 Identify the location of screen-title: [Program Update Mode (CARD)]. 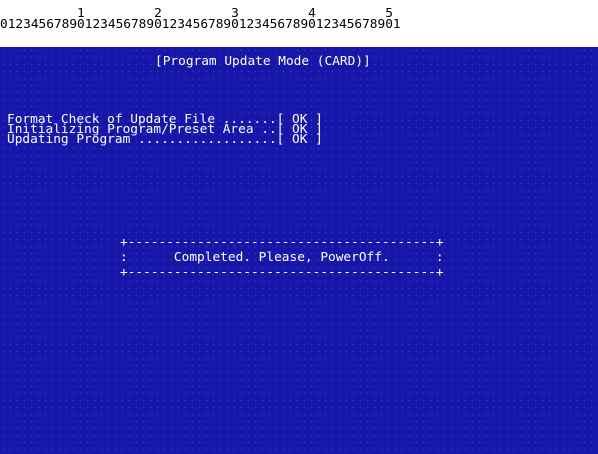
(263, 61).